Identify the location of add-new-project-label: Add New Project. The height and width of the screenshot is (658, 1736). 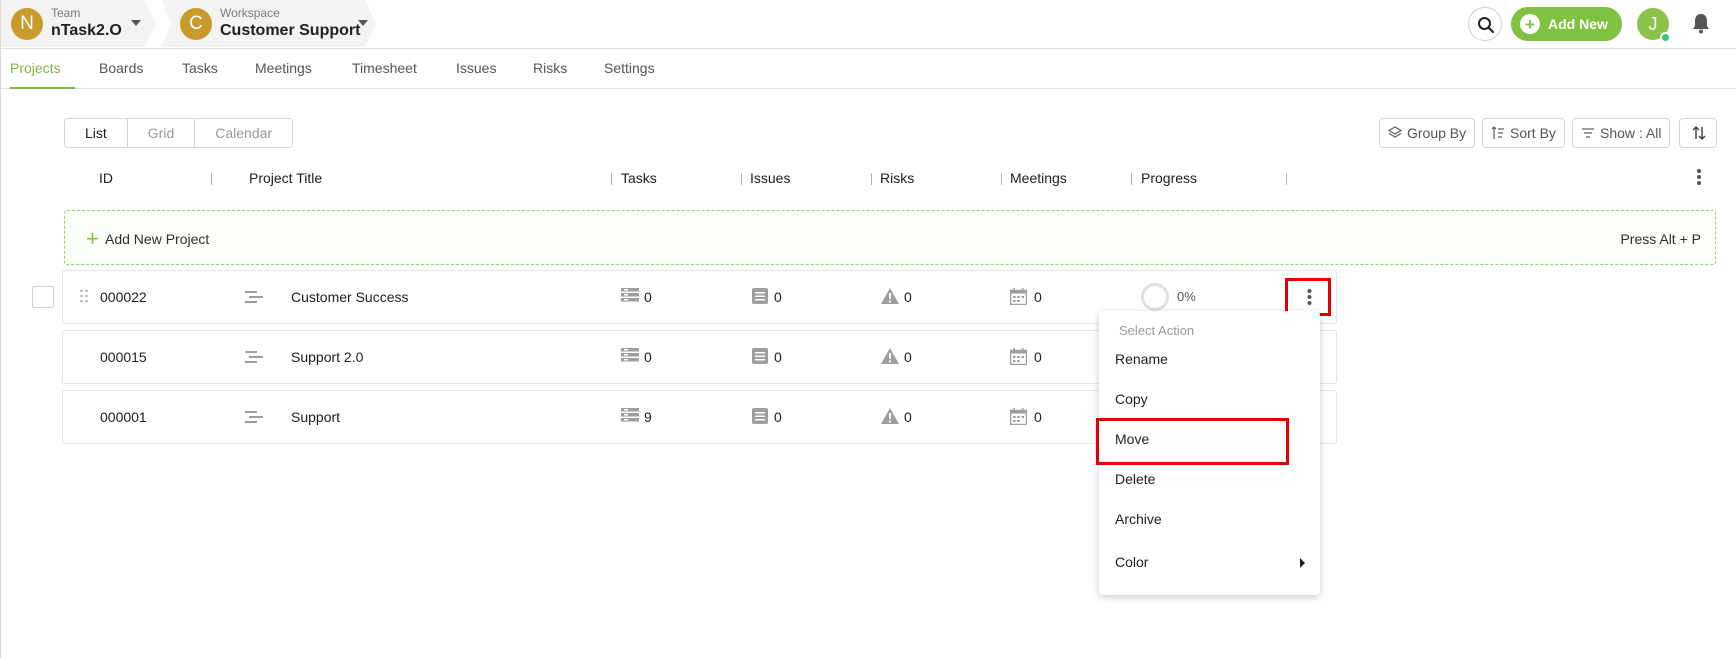
(157, 239).